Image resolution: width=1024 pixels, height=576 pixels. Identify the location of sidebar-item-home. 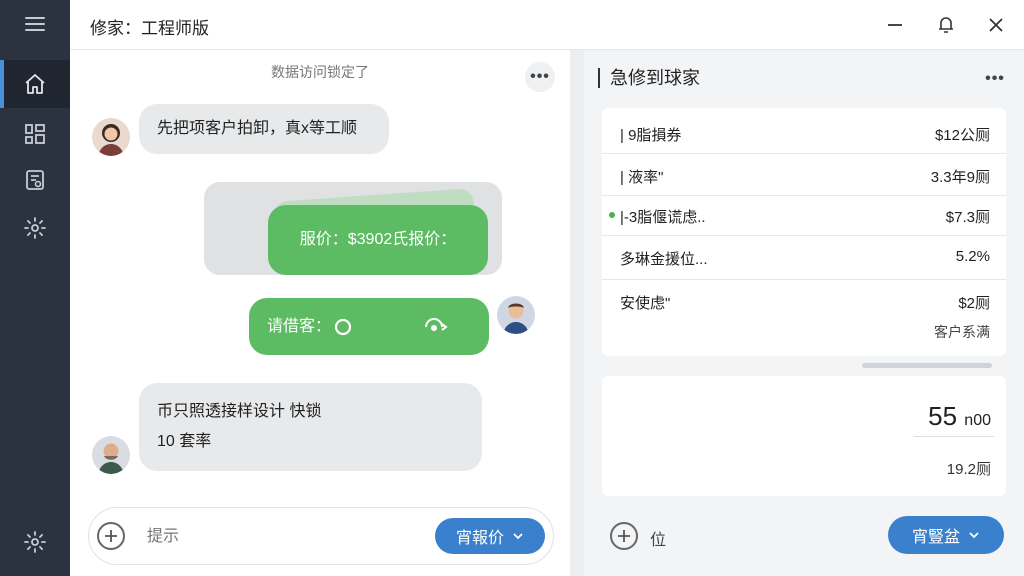
(35, 84).